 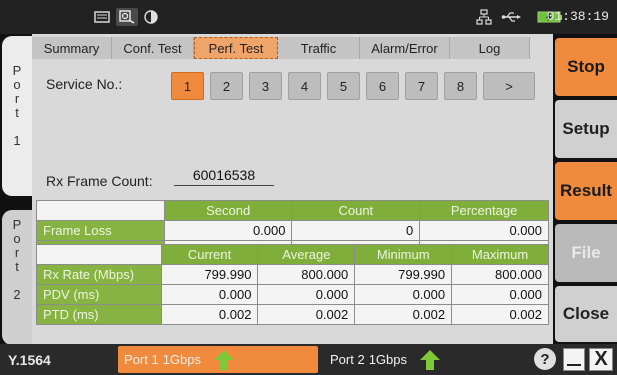 What do you see at coordinates (187, 86) in the screenshot?
I see `service-button-1: 1` at bounding box center [187, 86].